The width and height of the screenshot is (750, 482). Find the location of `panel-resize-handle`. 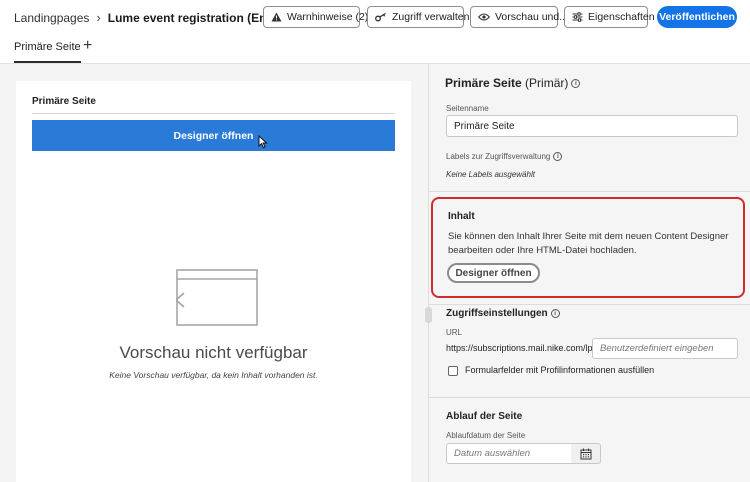

panel-resize-handle is located at coordinates (428, 315).